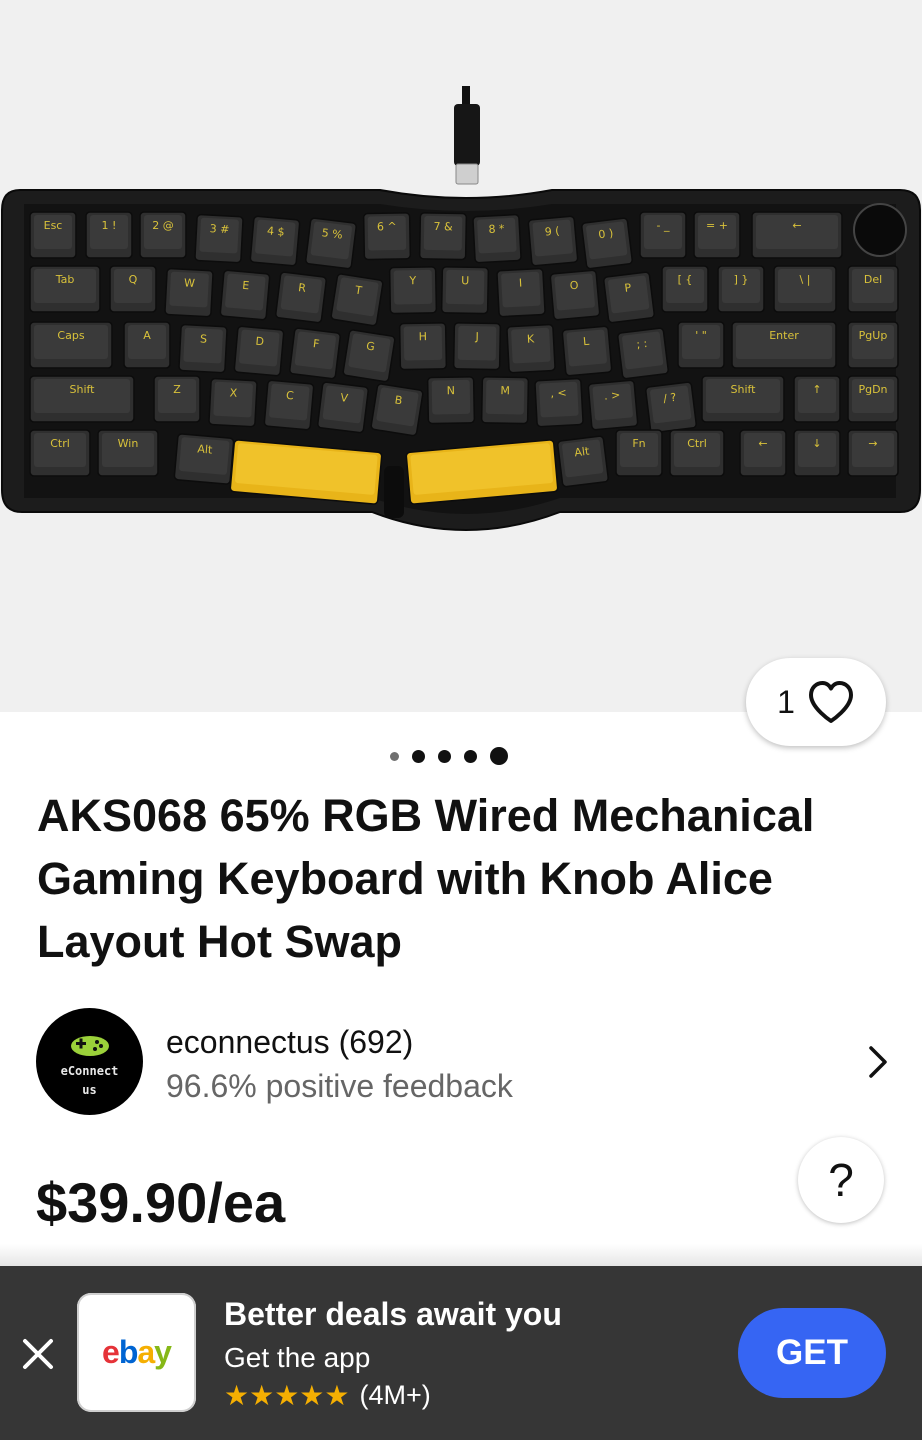 The width and height of the screenshot is (922, 1440). Describe the element at coordinates (289, 396) in the screenshot. I see `svg-text: C` at that location.